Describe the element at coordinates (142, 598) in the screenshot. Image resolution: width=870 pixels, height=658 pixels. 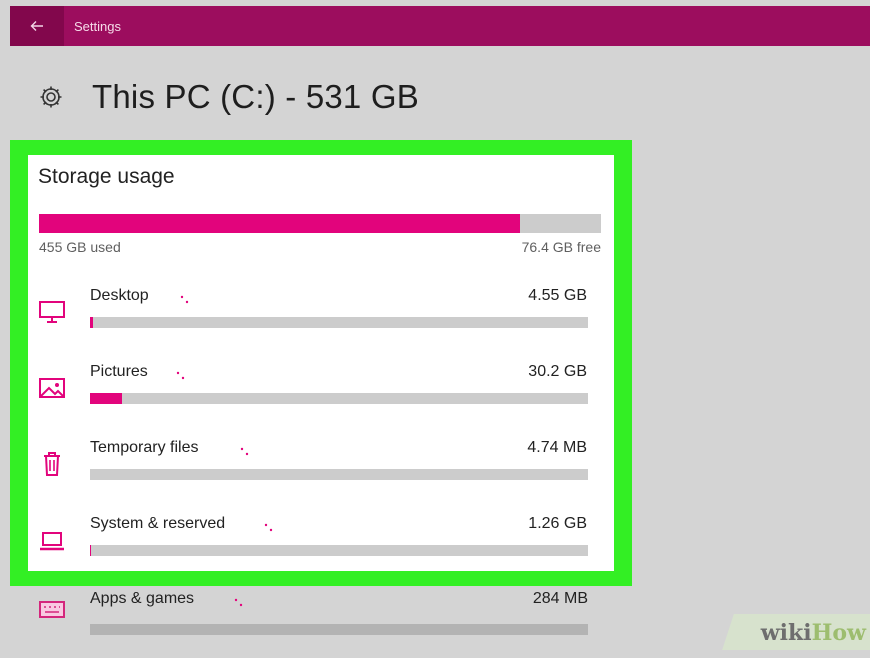
I see `category-name: Apps & games` at that location.